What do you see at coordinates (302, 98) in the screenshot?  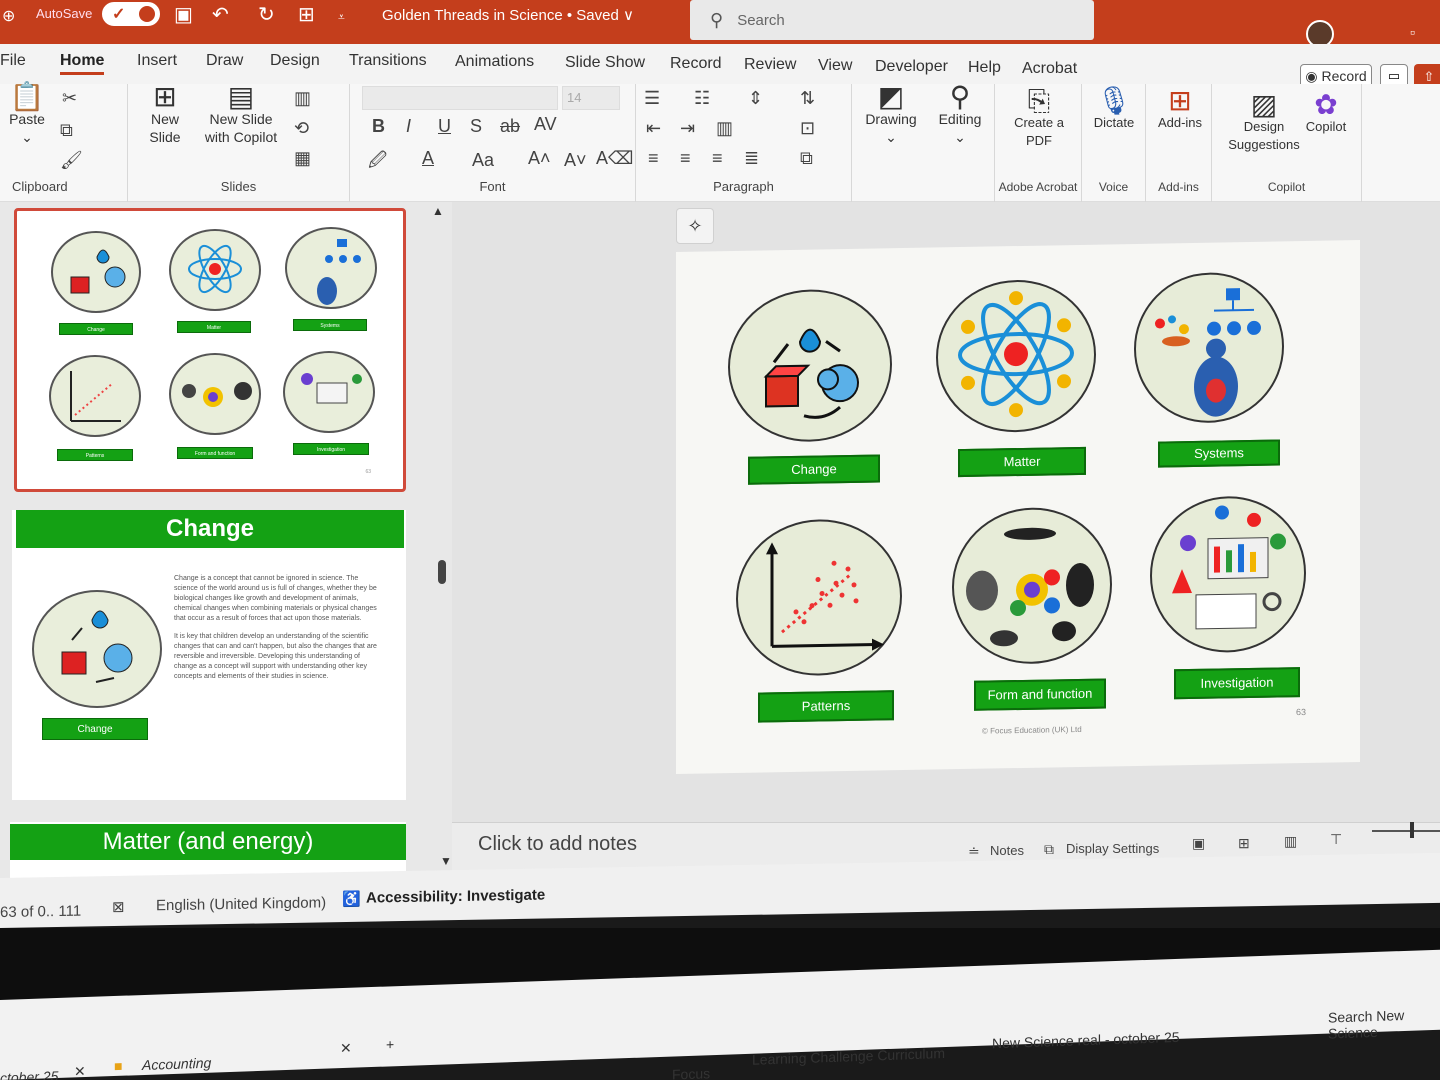 I see `layout-icon: ▥` at bounding box center [302, 98].